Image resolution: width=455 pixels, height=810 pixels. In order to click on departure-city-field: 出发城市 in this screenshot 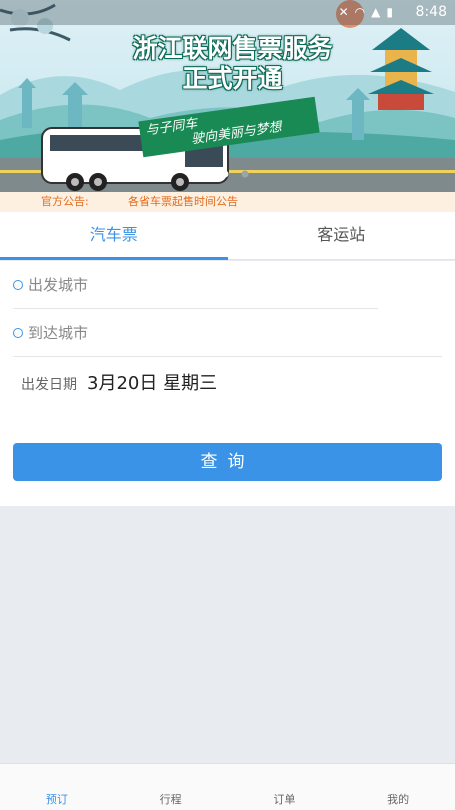, I will do `click(195, 285)`.